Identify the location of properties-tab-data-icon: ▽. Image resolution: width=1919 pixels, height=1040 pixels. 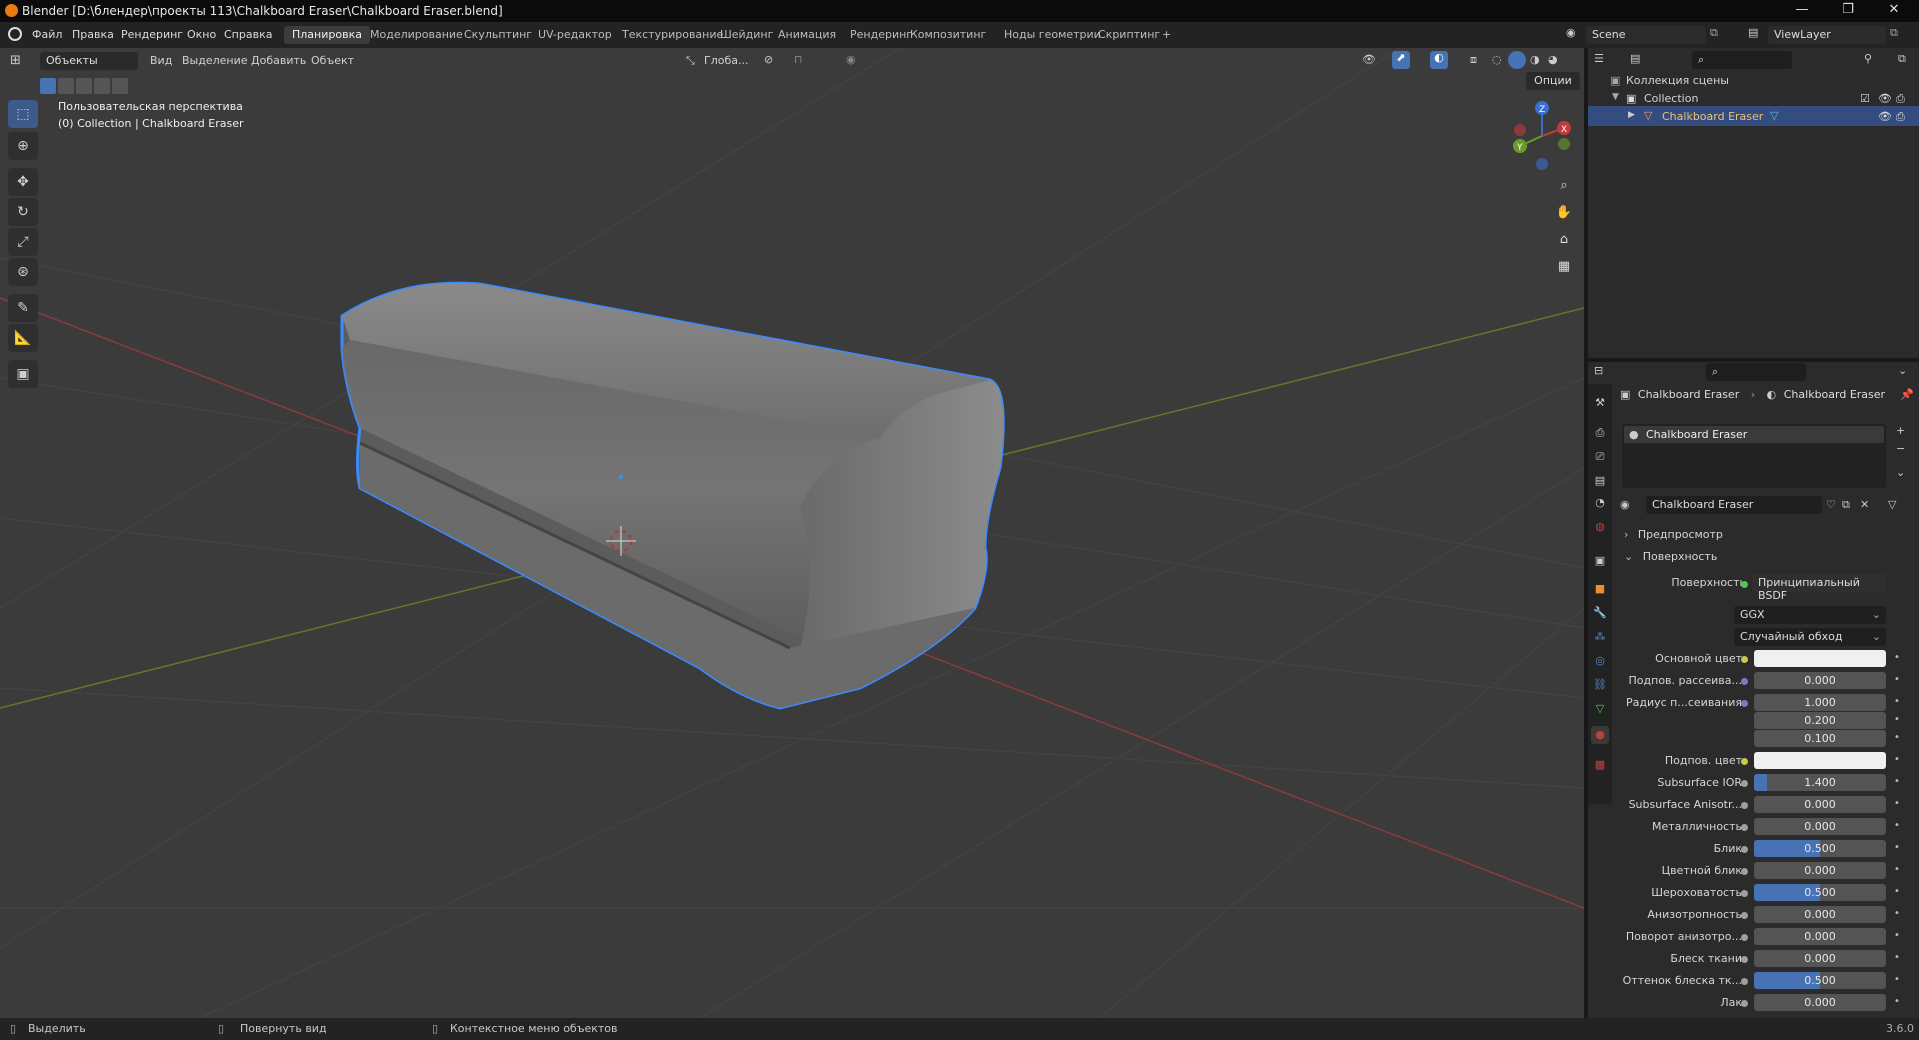
(1600, 709).